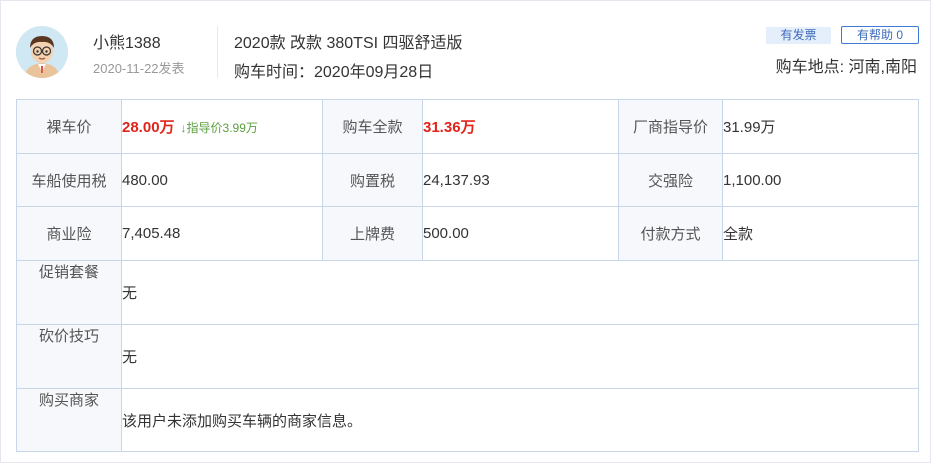  Describe the element at coordinates (372, 126) in the screenshot. I see `total-price-label: 购车全款` at that location.